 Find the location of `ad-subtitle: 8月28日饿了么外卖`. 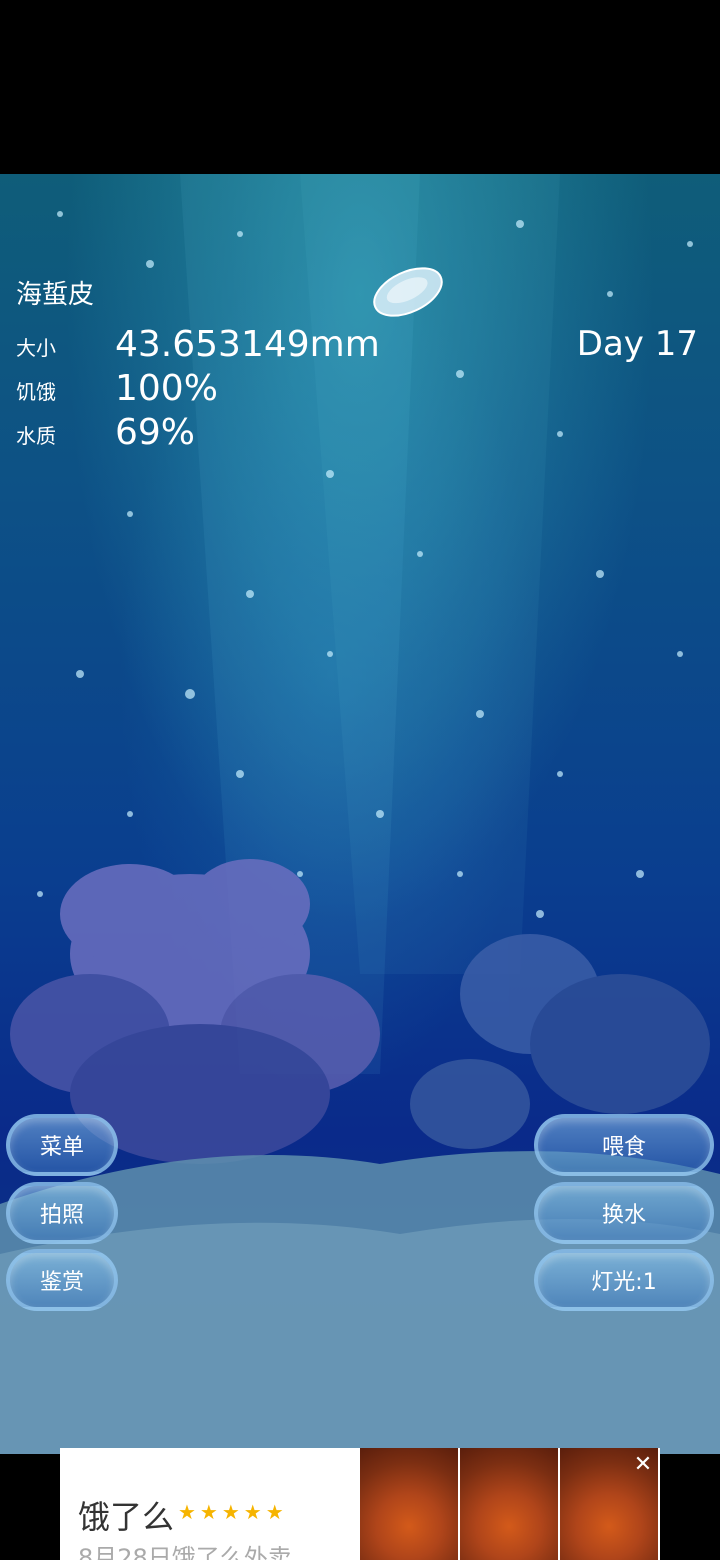

ad-subtitle: 8月28日饿了么外卖 is located at coordinates (185, 1552).